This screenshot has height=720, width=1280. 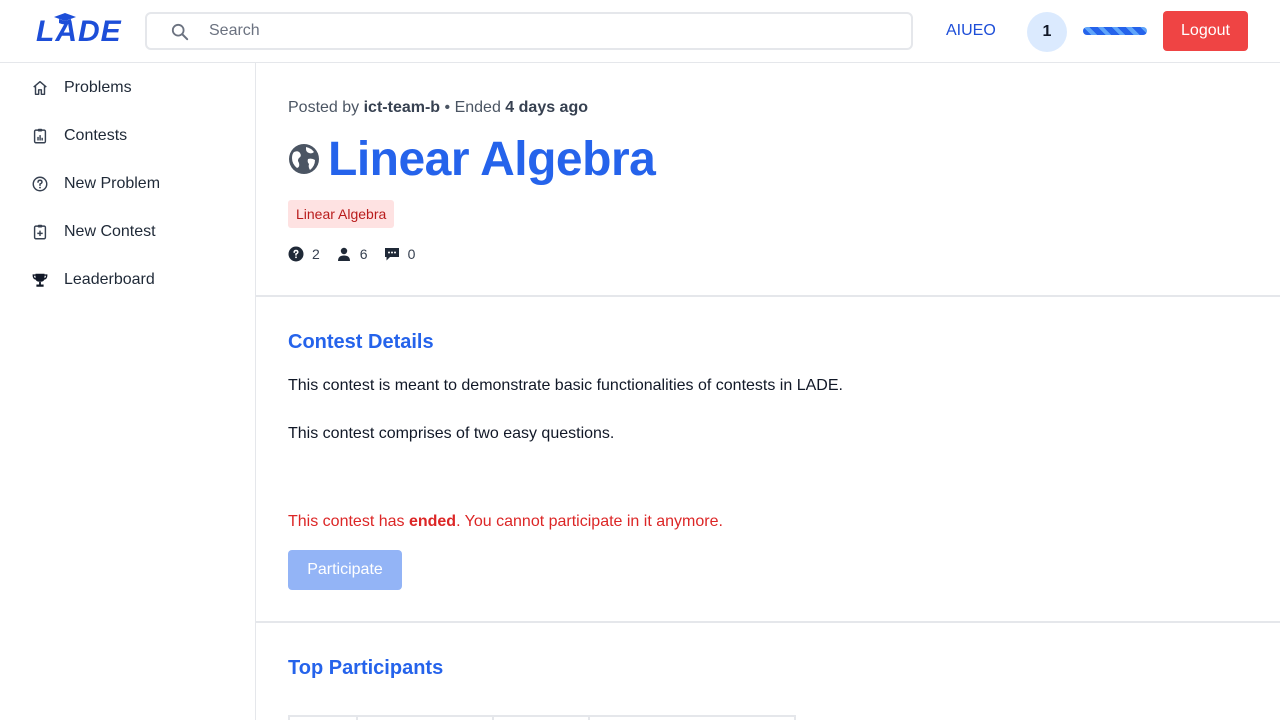 I want to click on logo-text: LADE, so click(x=79, y=31).